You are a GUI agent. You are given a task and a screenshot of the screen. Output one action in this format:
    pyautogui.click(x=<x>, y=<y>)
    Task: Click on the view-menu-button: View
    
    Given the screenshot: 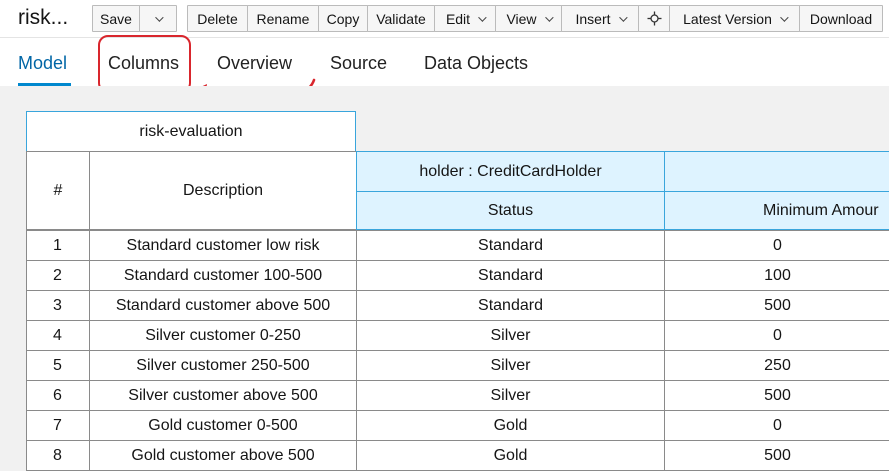 What is the action you would take?
    pyautogui.click(x=528, y=18)
    